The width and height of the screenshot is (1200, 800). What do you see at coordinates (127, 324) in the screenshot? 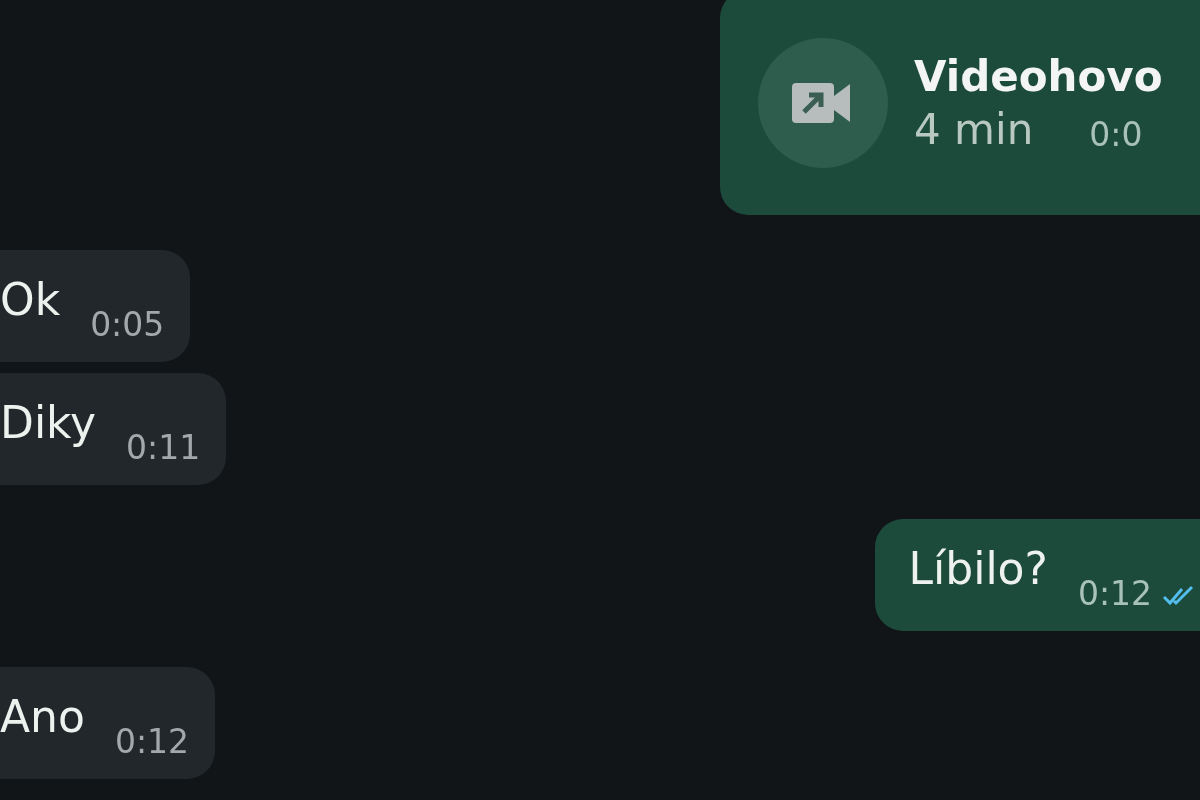
I see `message-time: 0:05` at bounding box center [127, 324].